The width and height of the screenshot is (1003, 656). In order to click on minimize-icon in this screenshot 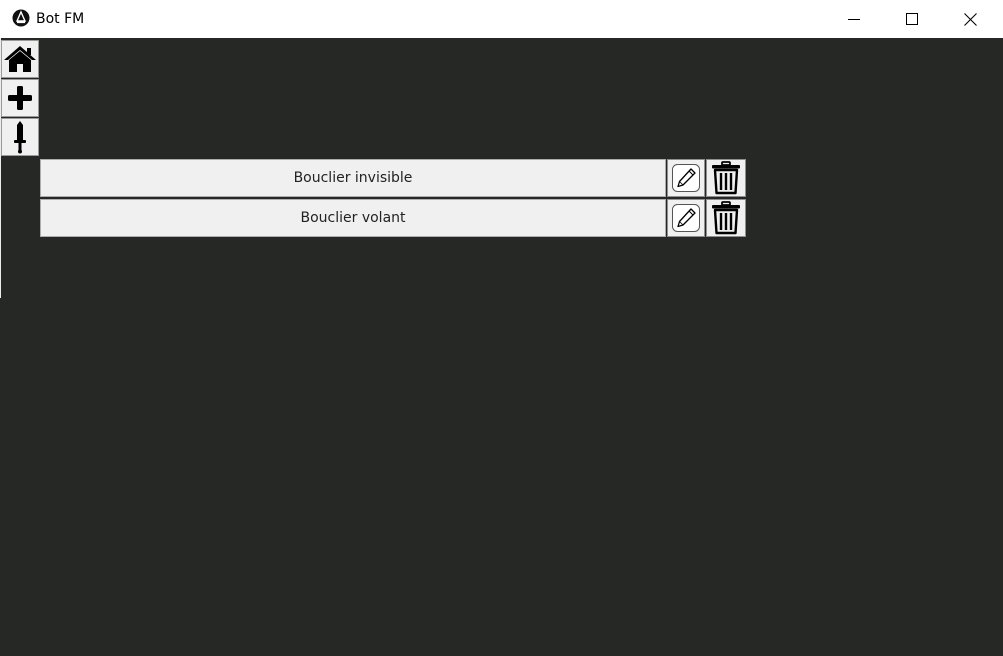, I will do `click(854, 19)`.